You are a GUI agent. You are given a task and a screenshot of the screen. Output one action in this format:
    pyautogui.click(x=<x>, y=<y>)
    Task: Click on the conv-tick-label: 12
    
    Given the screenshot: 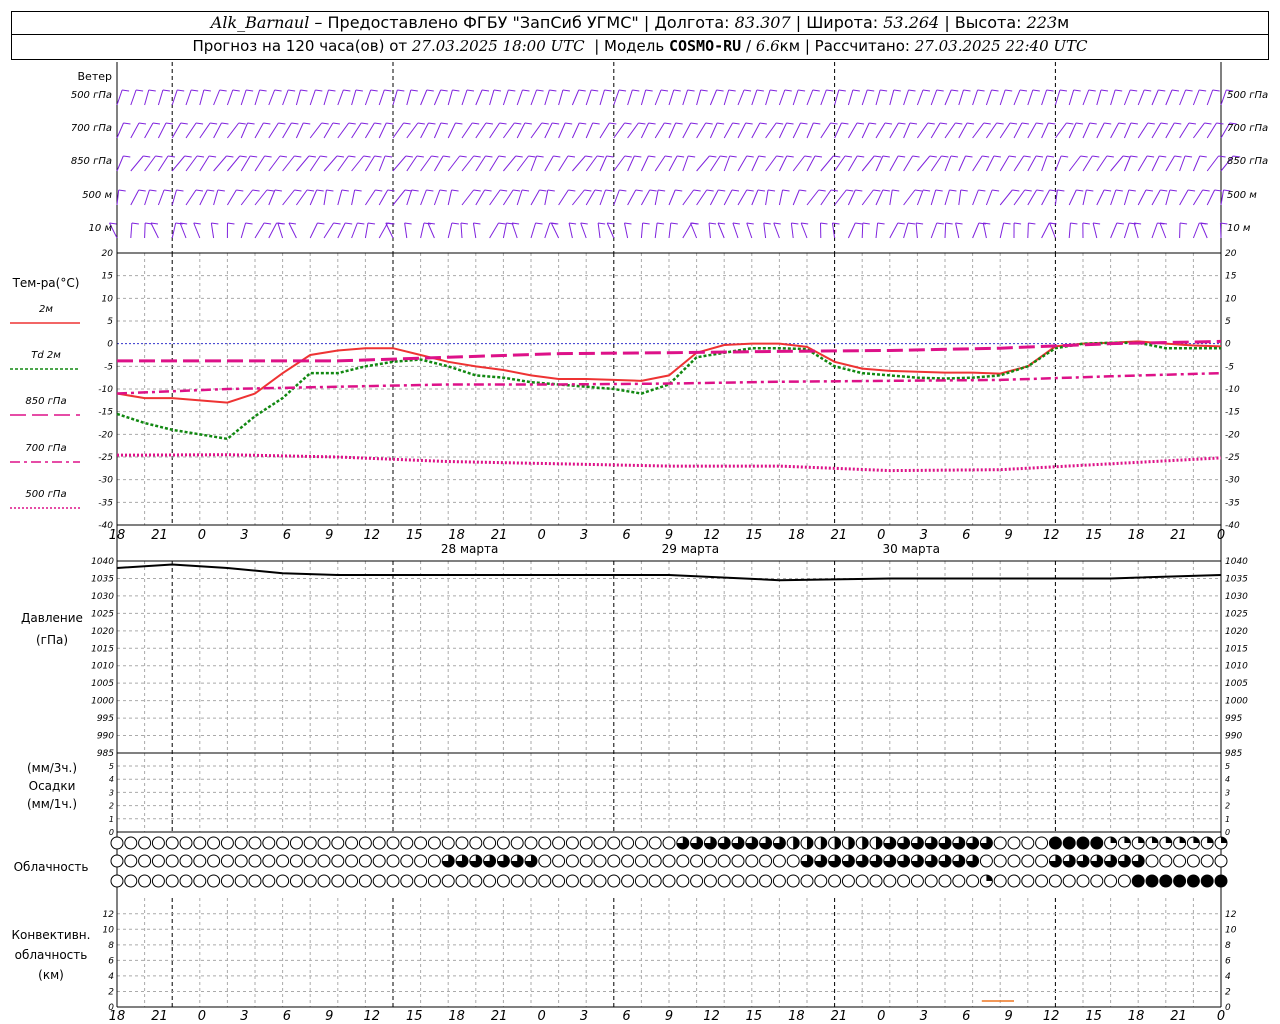 What is the action you would take?
    pyautogui.click(x=109, y=915)
    